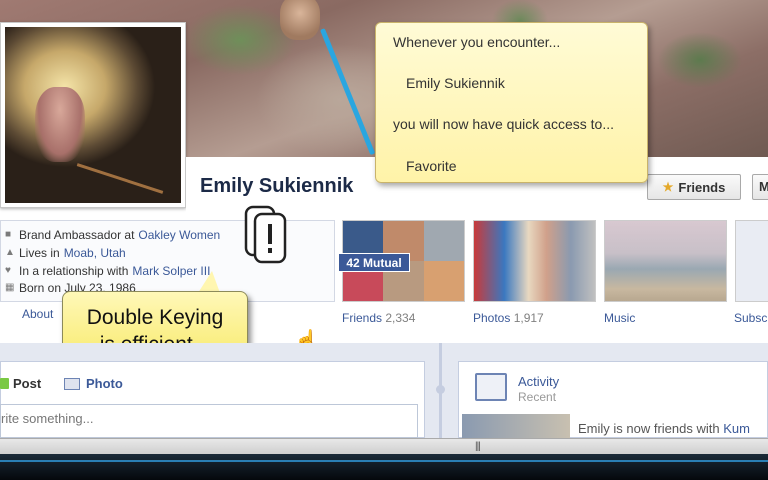 The image size is (768, 480). I want to click on activity-icon, so click(491, 387).